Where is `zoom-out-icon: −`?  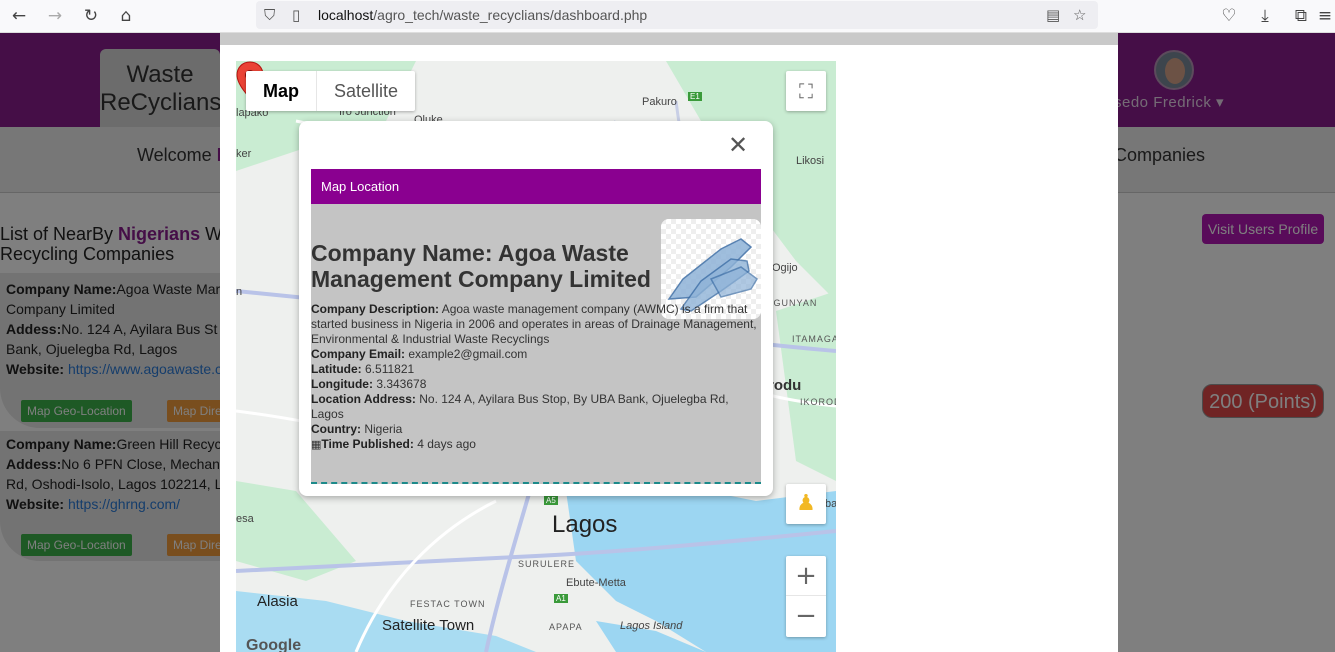
zoom-out-icon: − is located at coordinates (806, 616).